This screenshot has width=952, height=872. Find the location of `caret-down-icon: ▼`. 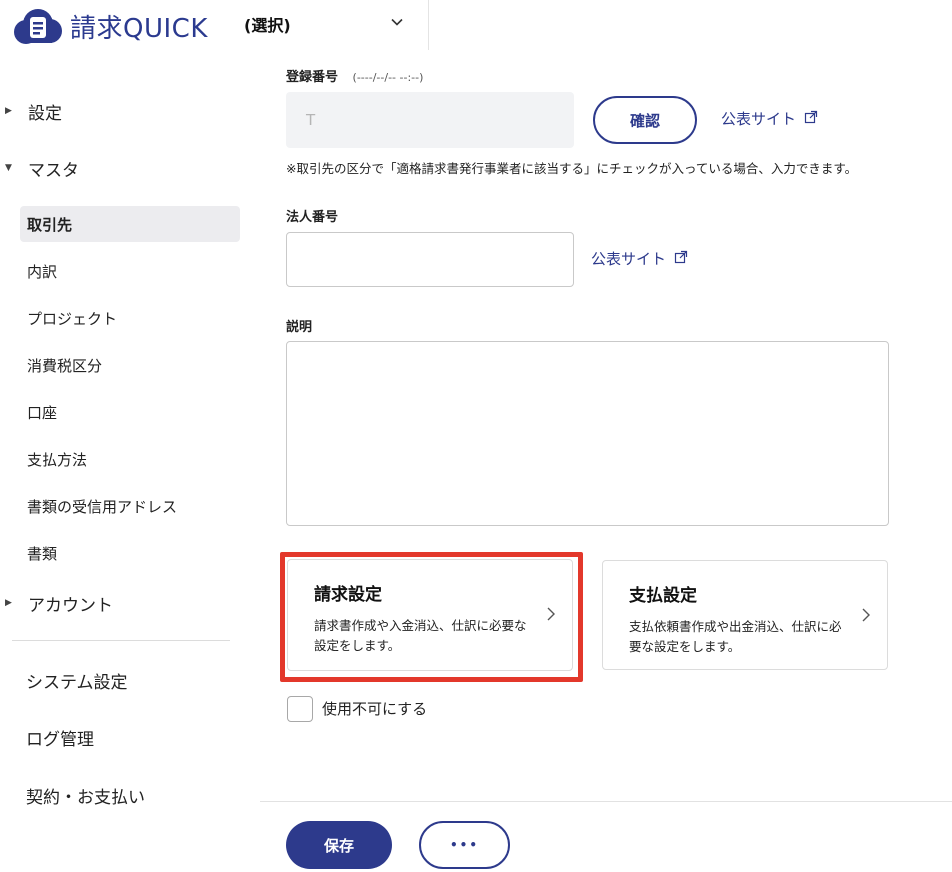

caret-down-icon: ▼ is located at coordinates (8, 168).